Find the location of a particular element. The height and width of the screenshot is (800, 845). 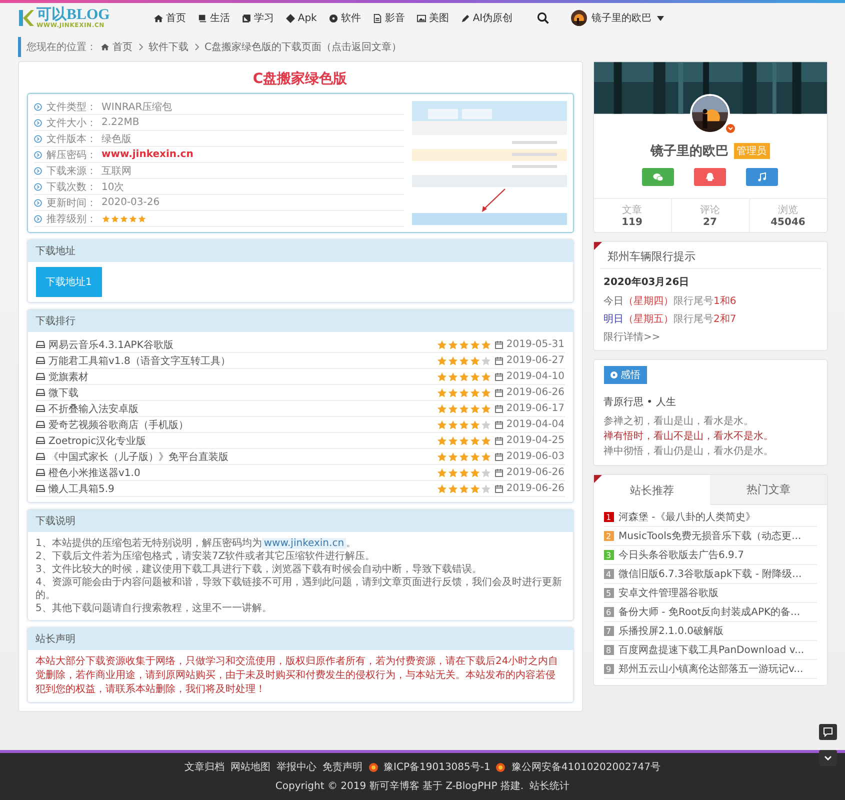

ranking-link: 觉旗素材 is located at coordinates (241, 377).